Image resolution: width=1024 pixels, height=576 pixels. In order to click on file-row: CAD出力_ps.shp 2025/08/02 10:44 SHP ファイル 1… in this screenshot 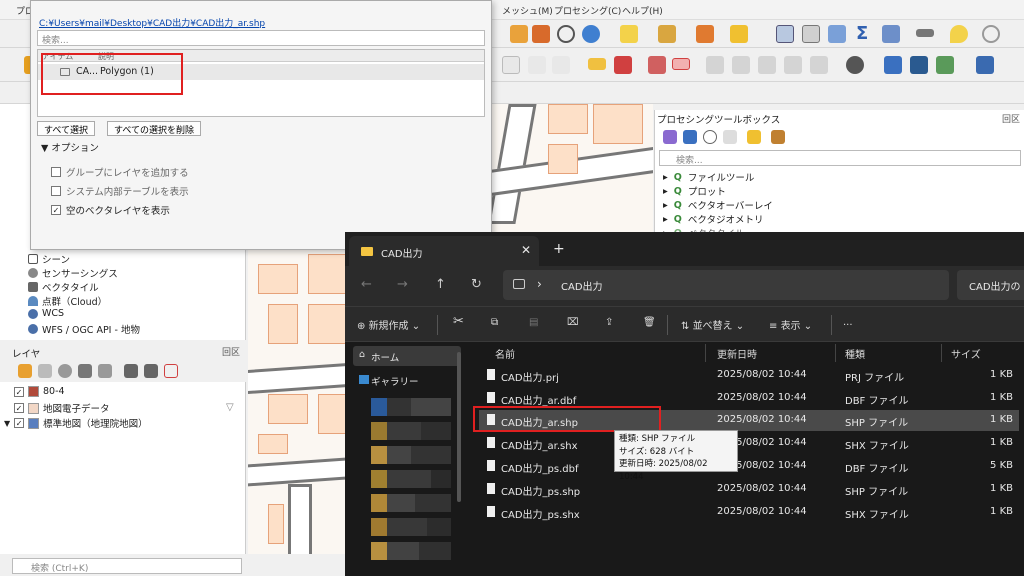, I will do `click(749, 489)`.